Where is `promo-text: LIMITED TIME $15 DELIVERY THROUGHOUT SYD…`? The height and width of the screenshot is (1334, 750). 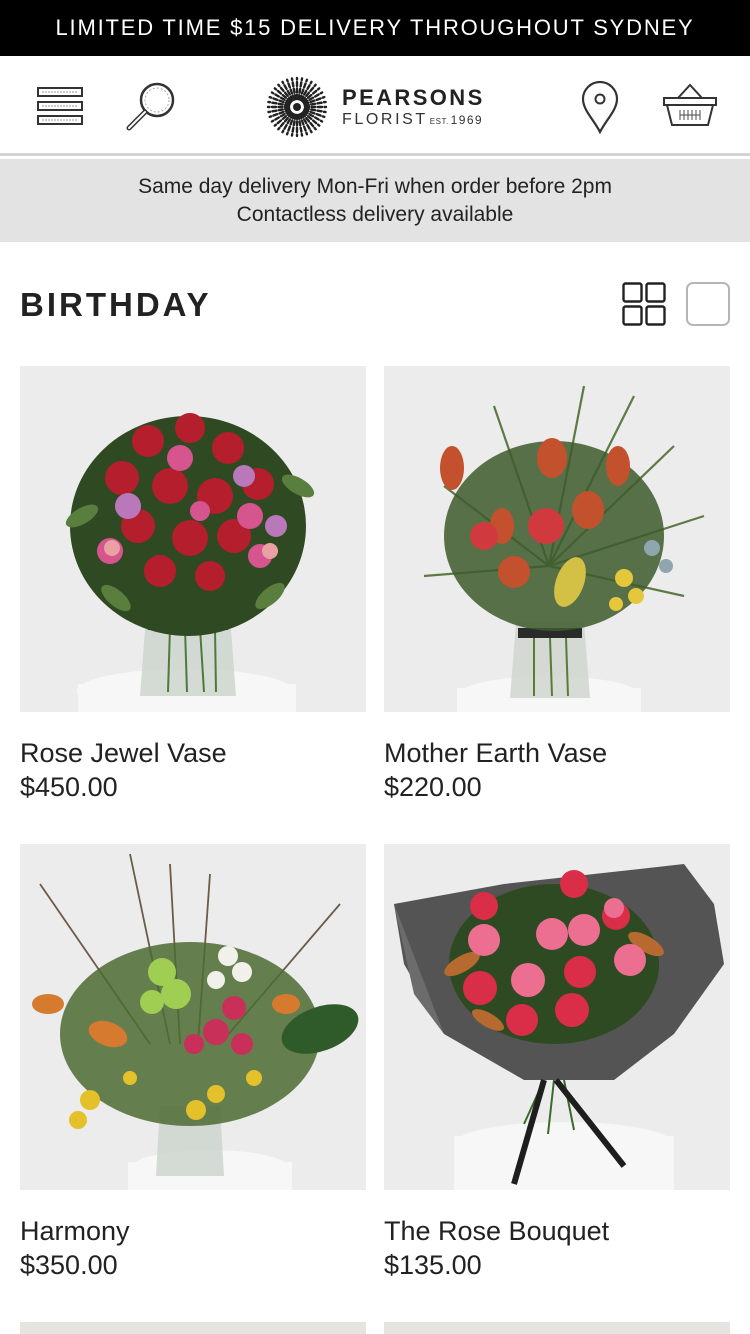
promo-text: LIMITED TIME $15 DELIVERY THROUGHOUT SYD… is located at coordinates (375, 27).